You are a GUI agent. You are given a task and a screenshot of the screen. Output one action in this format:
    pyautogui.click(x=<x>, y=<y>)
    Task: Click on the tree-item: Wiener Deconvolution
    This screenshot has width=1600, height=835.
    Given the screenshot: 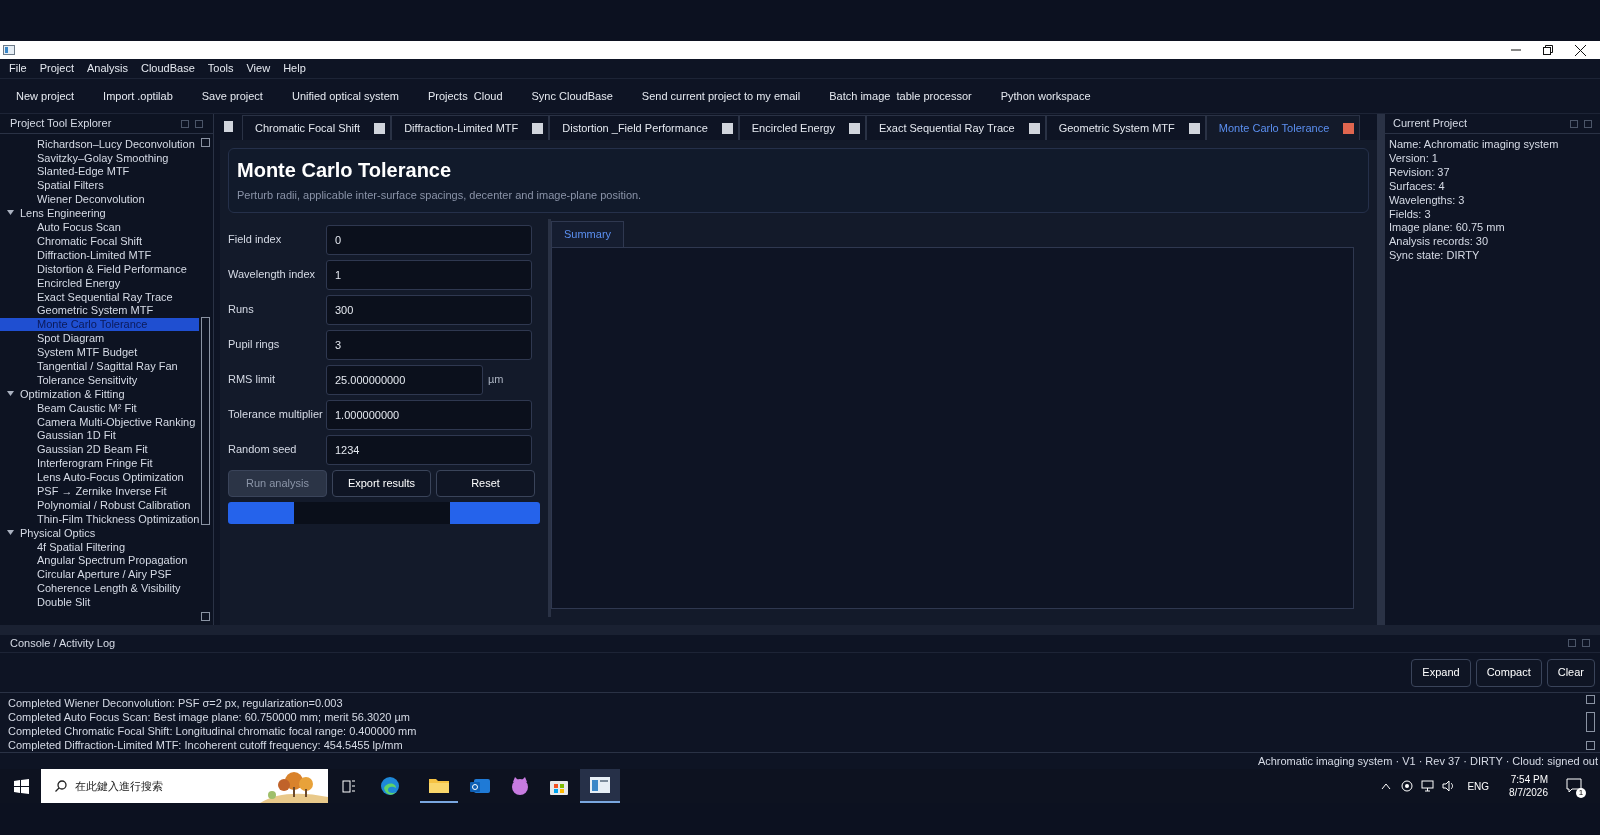 What is the action you would take?
    pyautogui.click(x=99, y=199)
    